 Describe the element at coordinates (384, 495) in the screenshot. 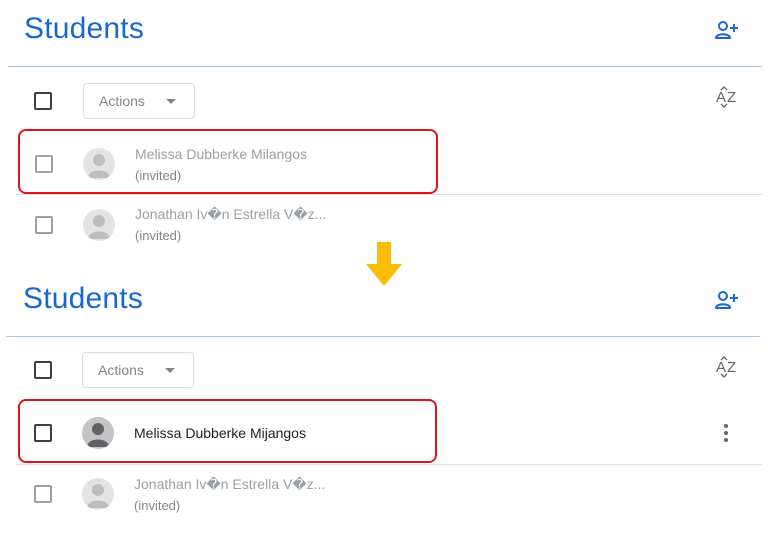

I see `student-row: Jonathan Iv�n Estrella V�z... (invited)` at that location.